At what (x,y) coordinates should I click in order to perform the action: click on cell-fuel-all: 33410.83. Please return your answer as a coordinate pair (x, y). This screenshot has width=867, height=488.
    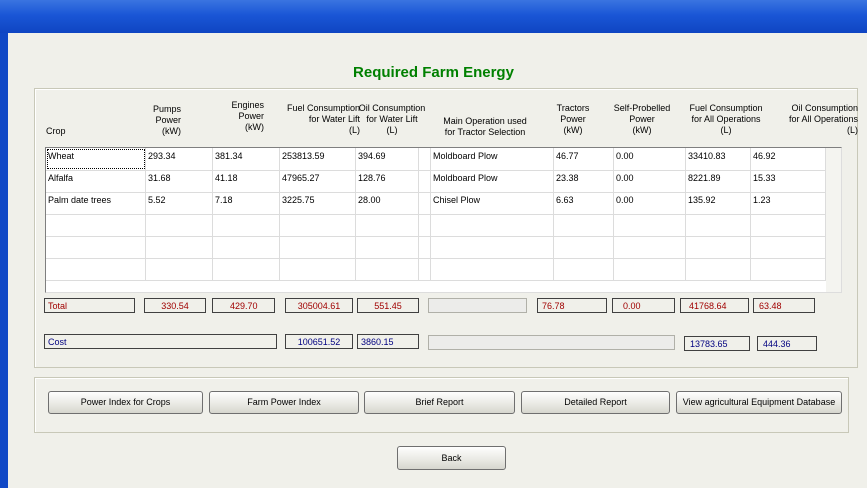
    Looking at the image, I should click on (718, 159).